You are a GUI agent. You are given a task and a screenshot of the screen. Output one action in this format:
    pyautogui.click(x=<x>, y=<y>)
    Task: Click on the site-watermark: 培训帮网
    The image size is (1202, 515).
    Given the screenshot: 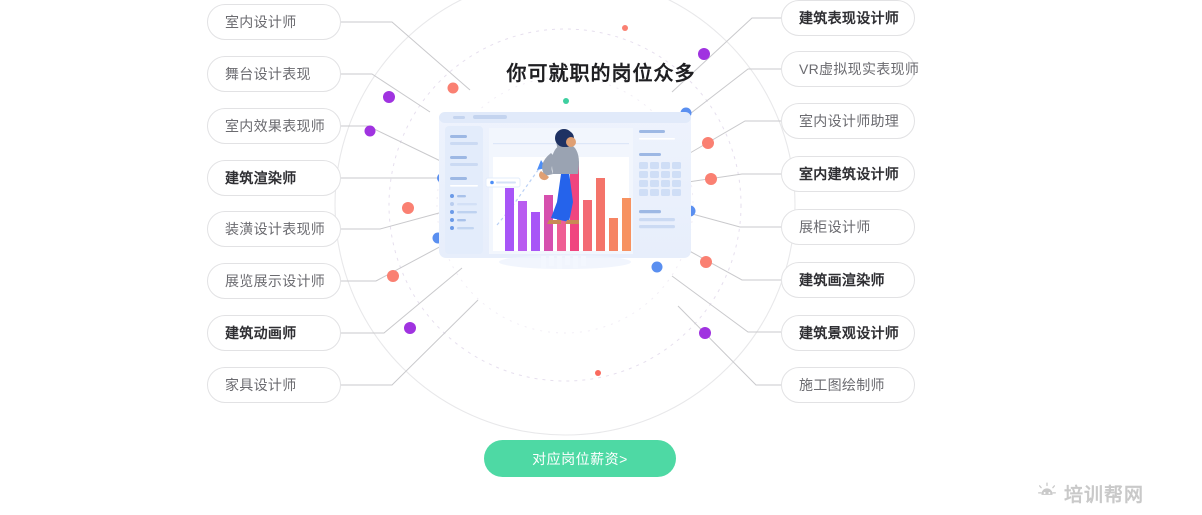 What is the action you would take?
    pyautogui.click(x=1090, y=493)
    